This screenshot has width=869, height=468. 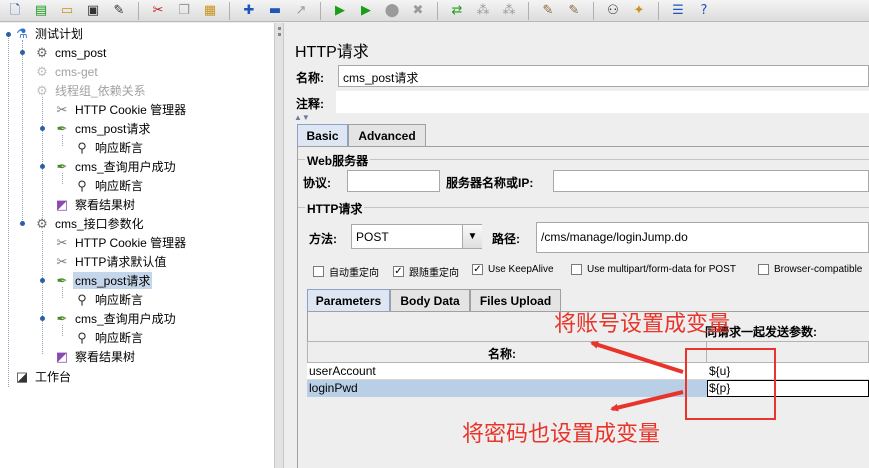 I want to click on annotation-arrows, so click(x=637, y=376).